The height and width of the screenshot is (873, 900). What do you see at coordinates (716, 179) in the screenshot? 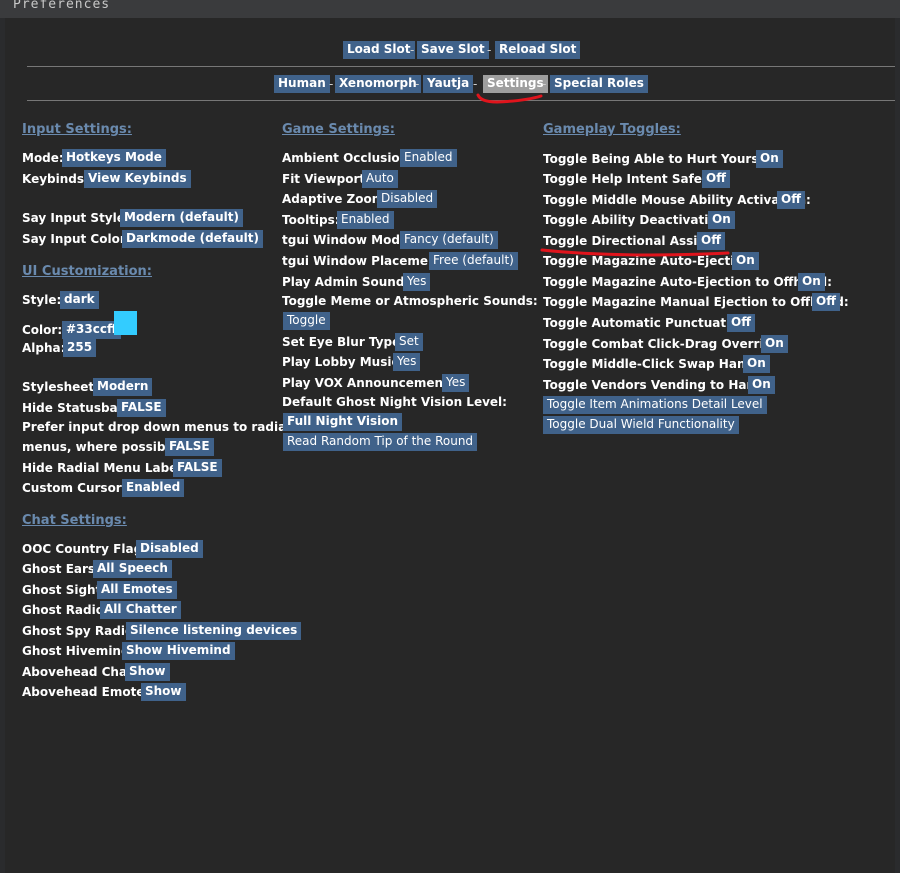
I see `help-intent-button: Off` at bounding box center [716, 179].